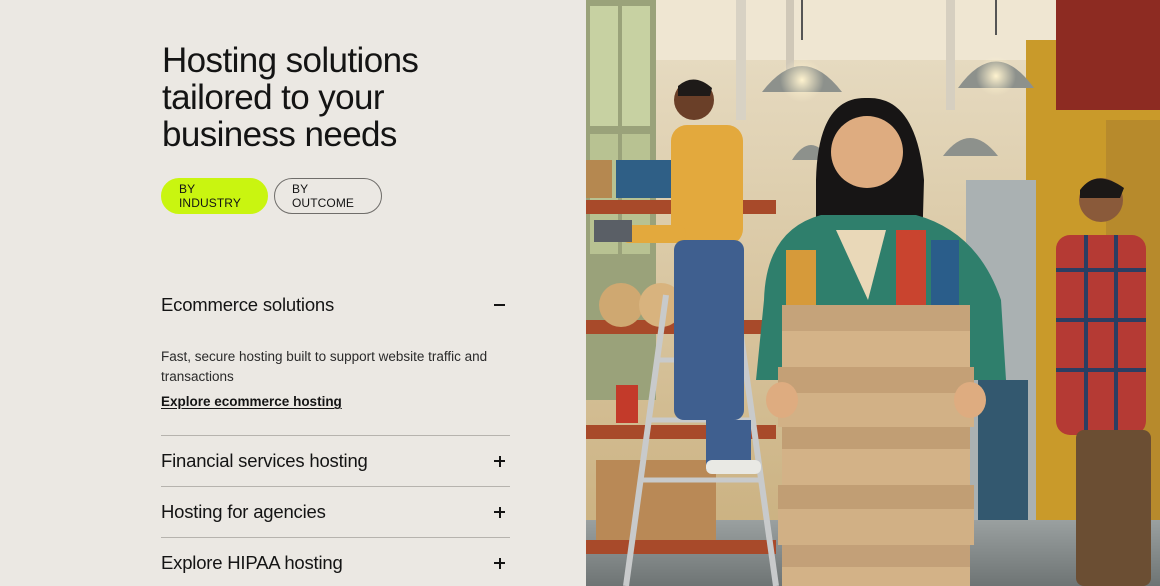 The image size is (1160, 586). I want to click on explore-ecommerce-link: Explore ecommerce hosting, so click(251, 401).